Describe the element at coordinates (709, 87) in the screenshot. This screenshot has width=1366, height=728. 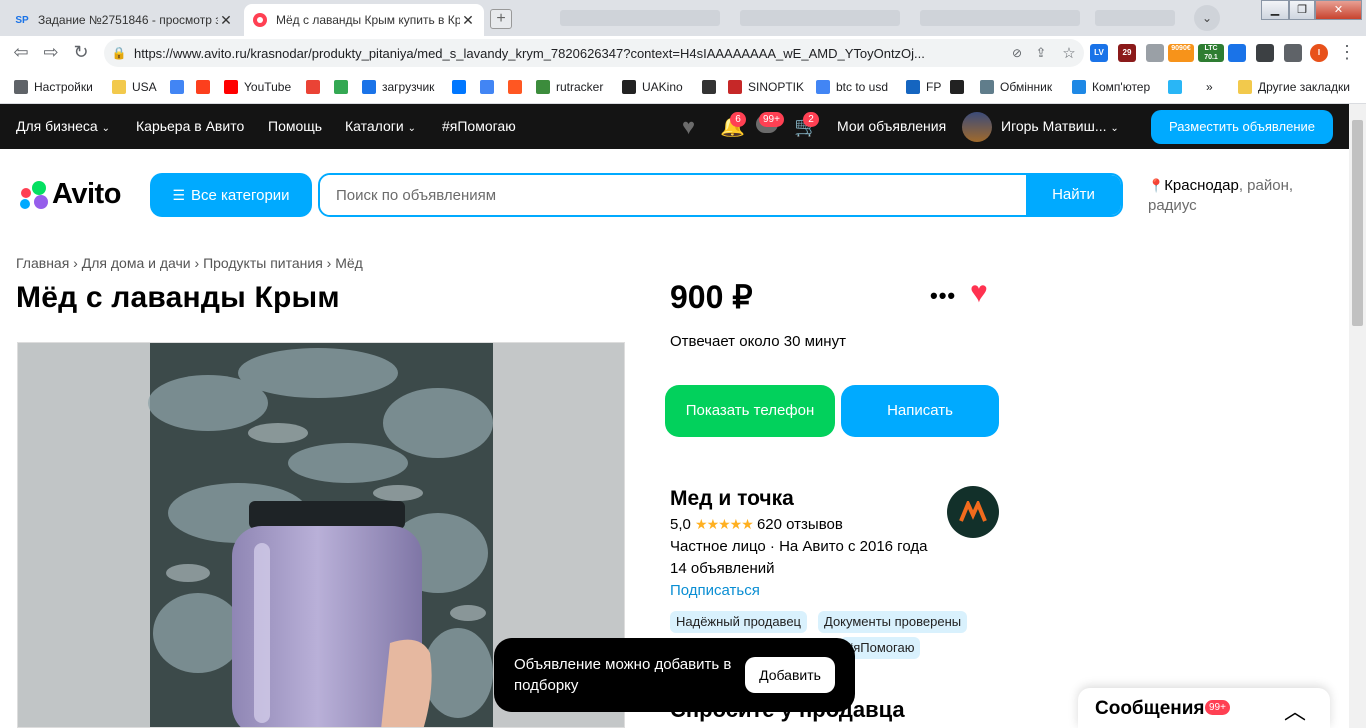
I see `bookmark-icon` at that location.